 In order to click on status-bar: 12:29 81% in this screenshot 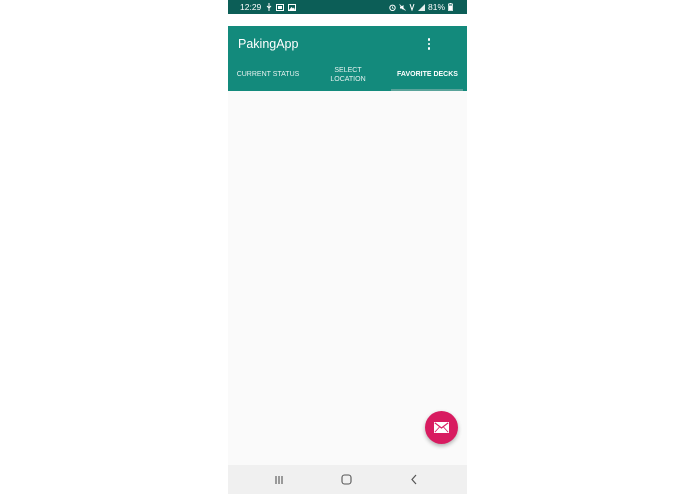, I will do `click(347, 7)`.